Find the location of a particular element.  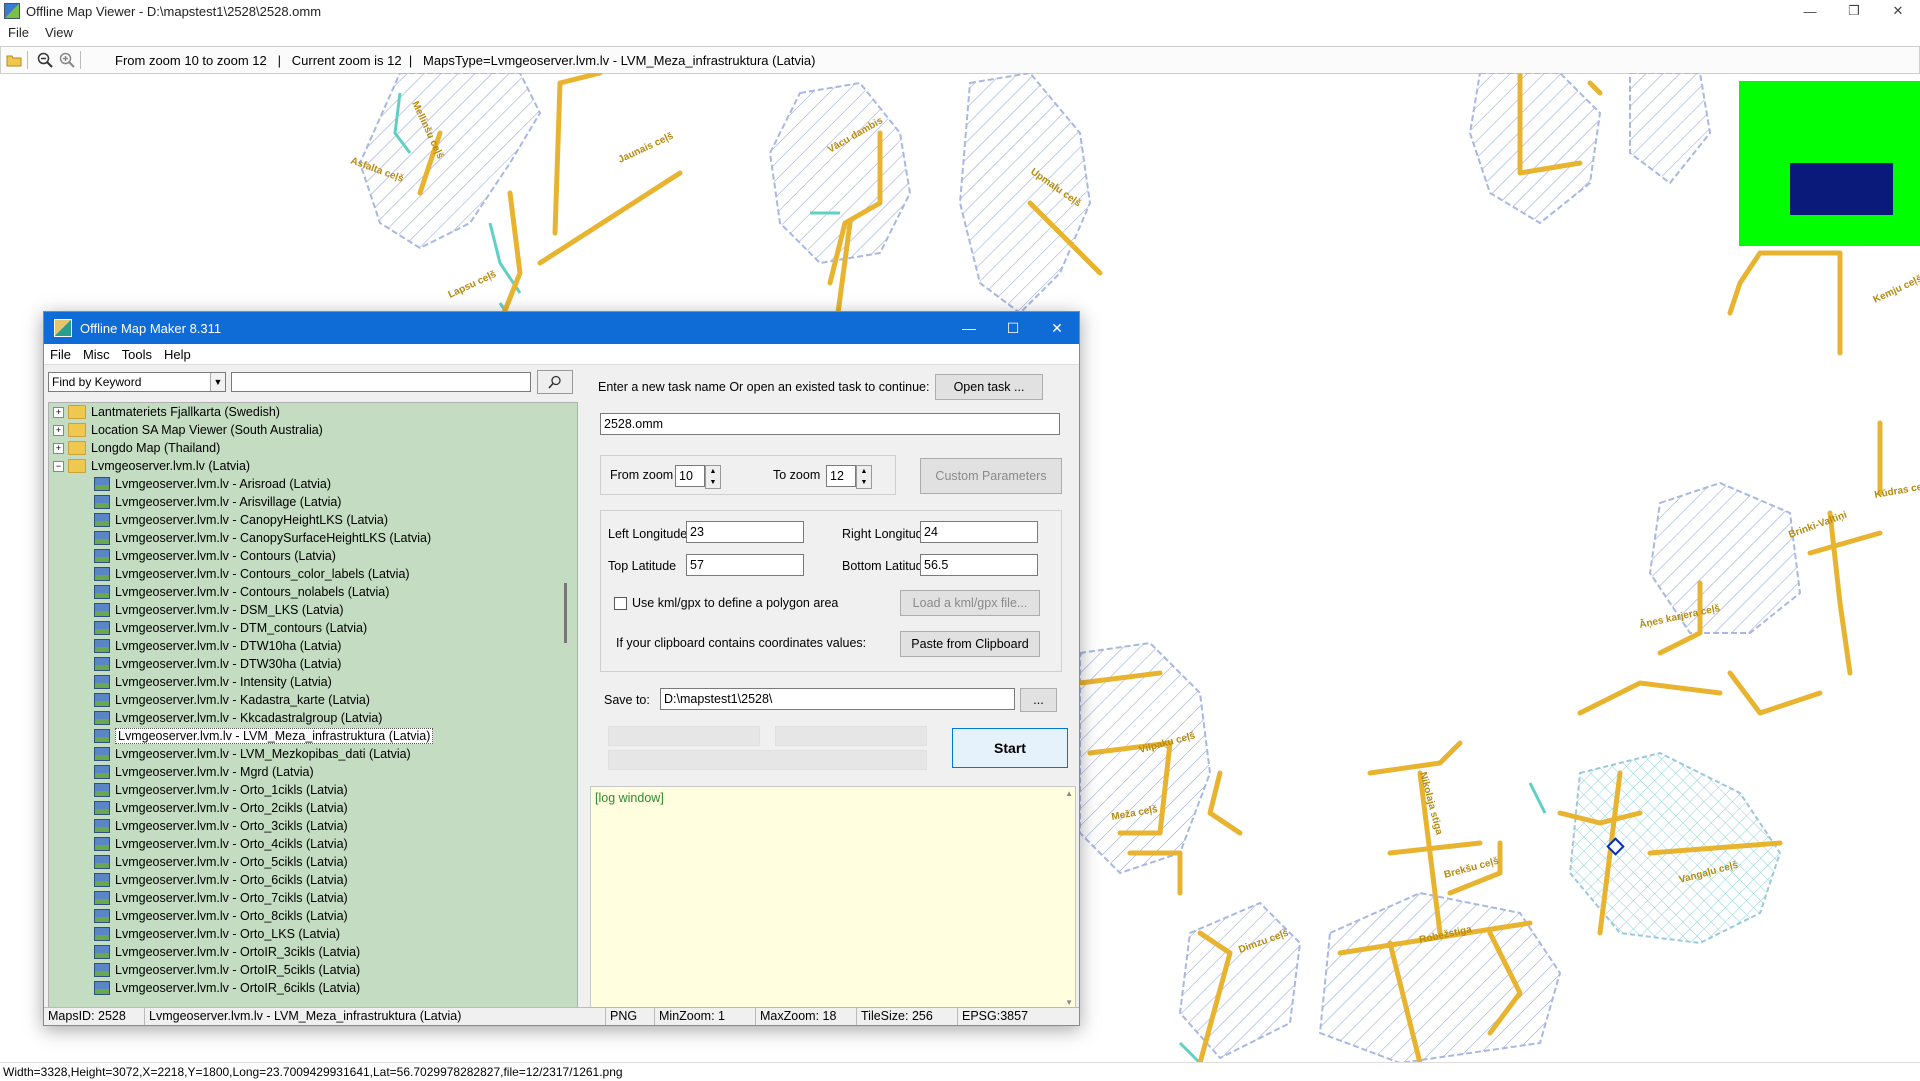

dialog-menu-file: File is located at coordinates (60, 354).